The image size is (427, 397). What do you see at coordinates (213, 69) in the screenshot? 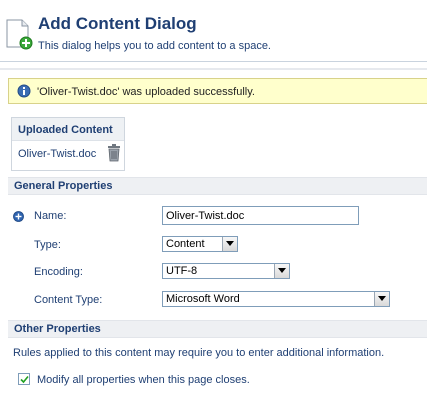
I see `header-divider` at bounding box center [213, 69].